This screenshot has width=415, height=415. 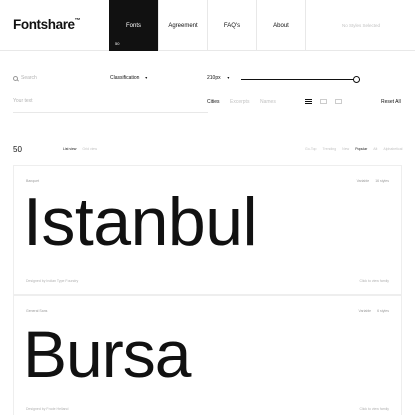 I want to click on nav-fonts-label: Fonts, so click(x=133, y=25).